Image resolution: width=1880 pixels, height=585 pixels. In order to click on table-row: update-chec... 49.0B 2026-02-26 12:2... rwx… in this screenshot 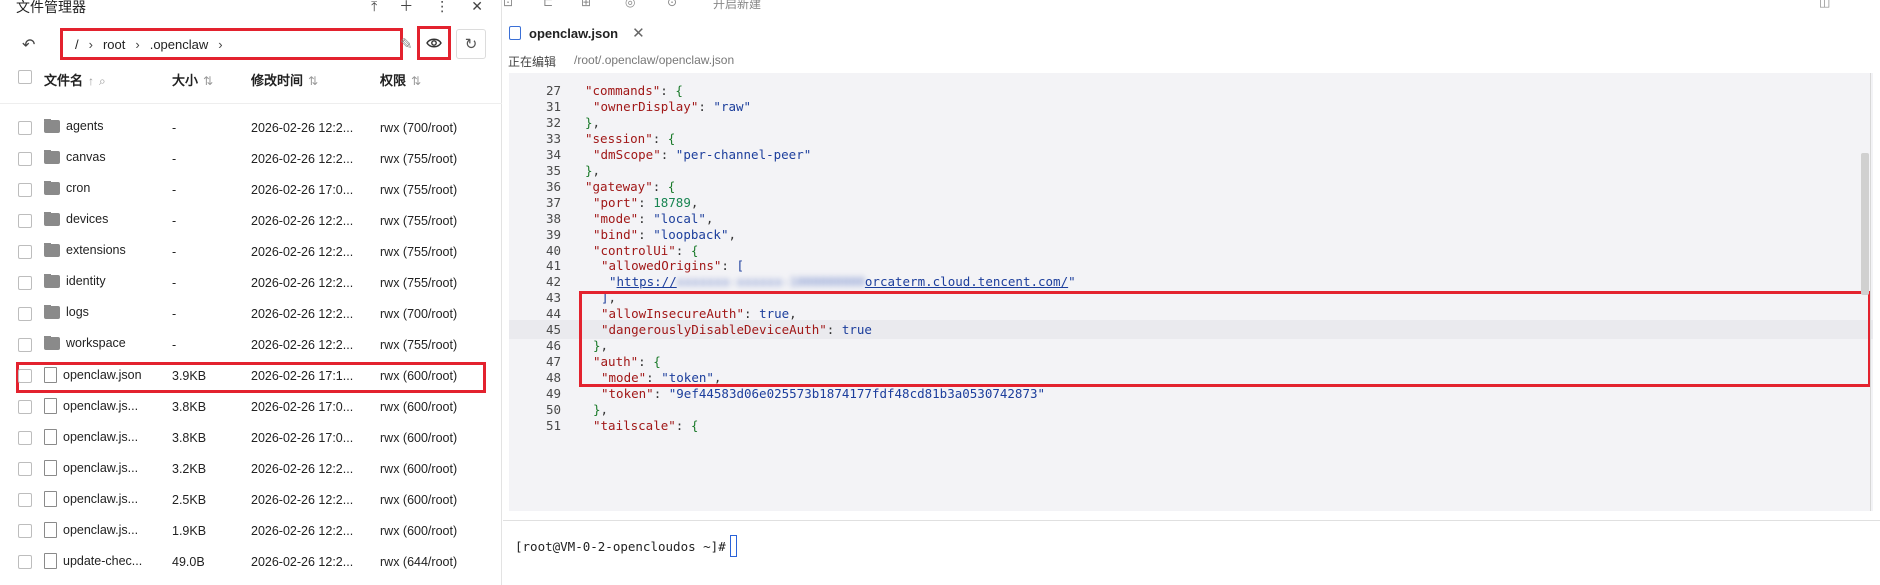, I will do `click(251, 563)`.